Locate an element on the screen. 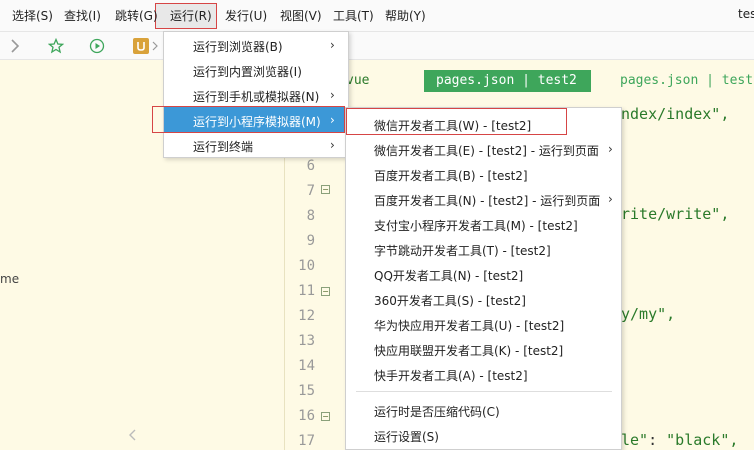 The width and height of the screenshot is (754, 450). menu-item-baidu-devtools: 百度开发者工具(B) - [test2] is located at coordinates (483, 173).